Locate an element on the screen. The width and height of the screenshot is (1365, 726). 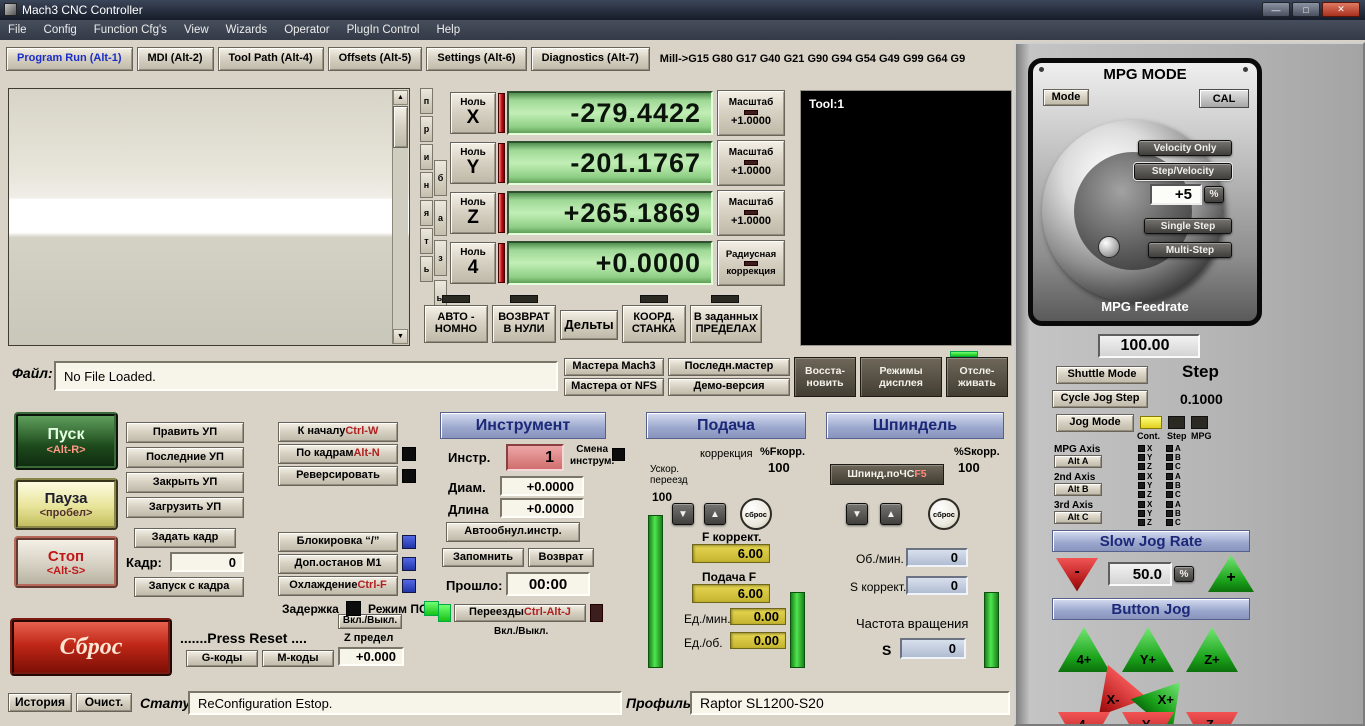
base-letter: б is located at coordinates (440, 178).